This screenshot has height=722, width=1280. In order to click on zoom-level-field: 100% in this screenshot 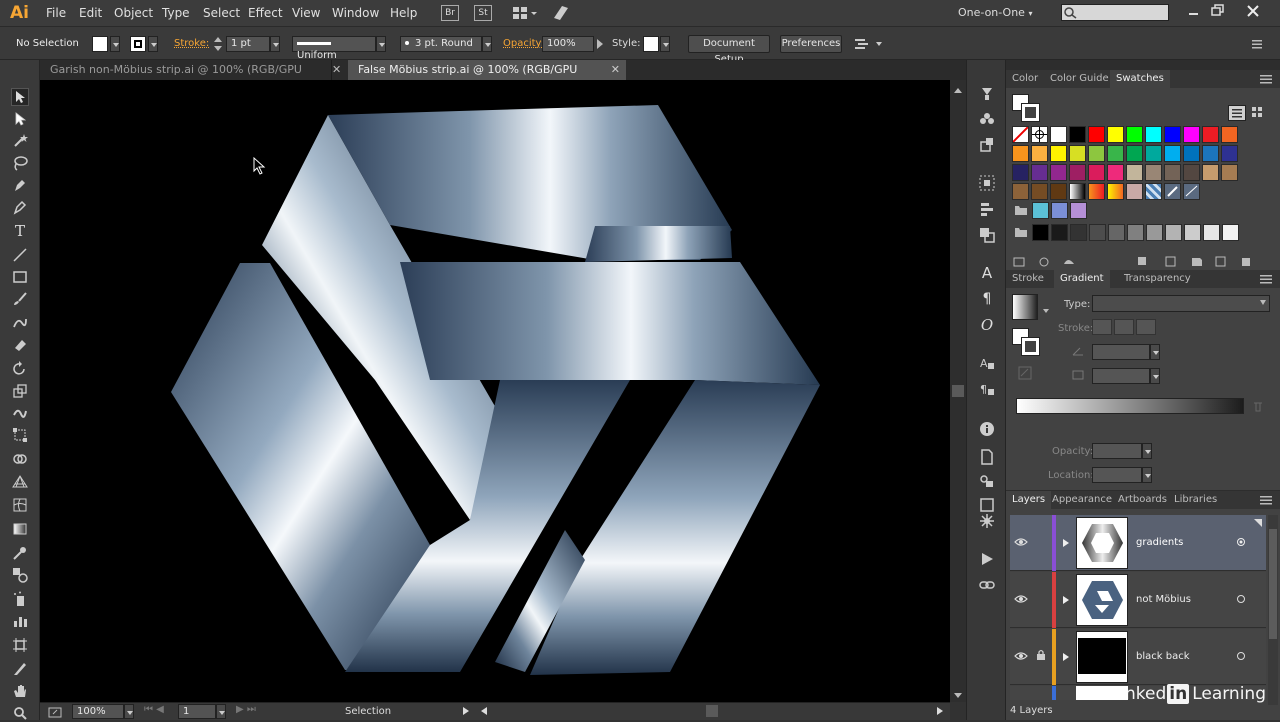, I will do `click(98, 711)`.